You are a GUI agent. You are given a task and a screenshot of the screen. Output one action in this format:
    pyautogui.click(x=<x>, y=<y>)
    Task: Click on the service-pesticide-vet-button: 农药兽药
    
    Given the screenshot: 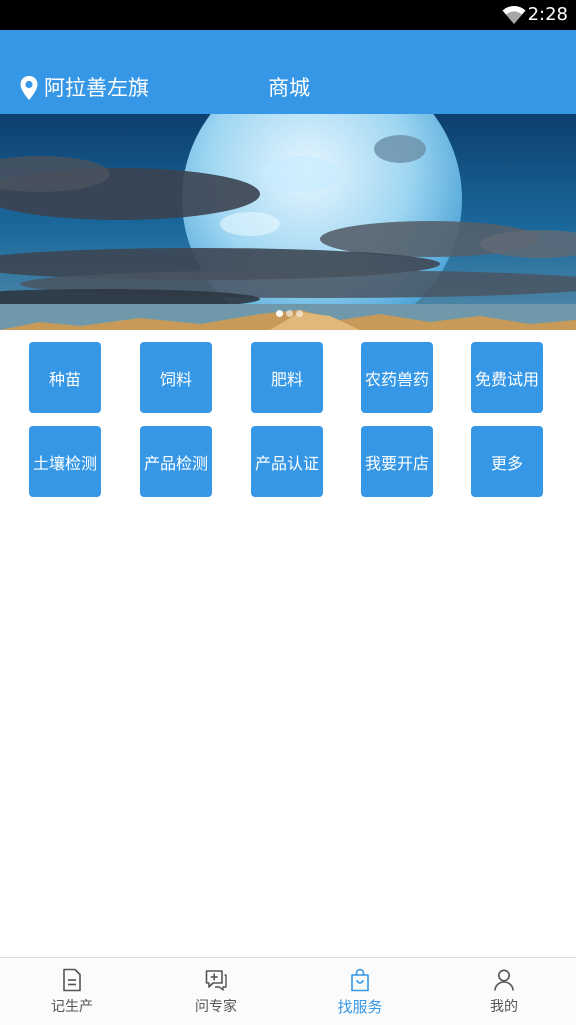 What is the action you would take?
    pyautogui.click(x=397, y=377)
    